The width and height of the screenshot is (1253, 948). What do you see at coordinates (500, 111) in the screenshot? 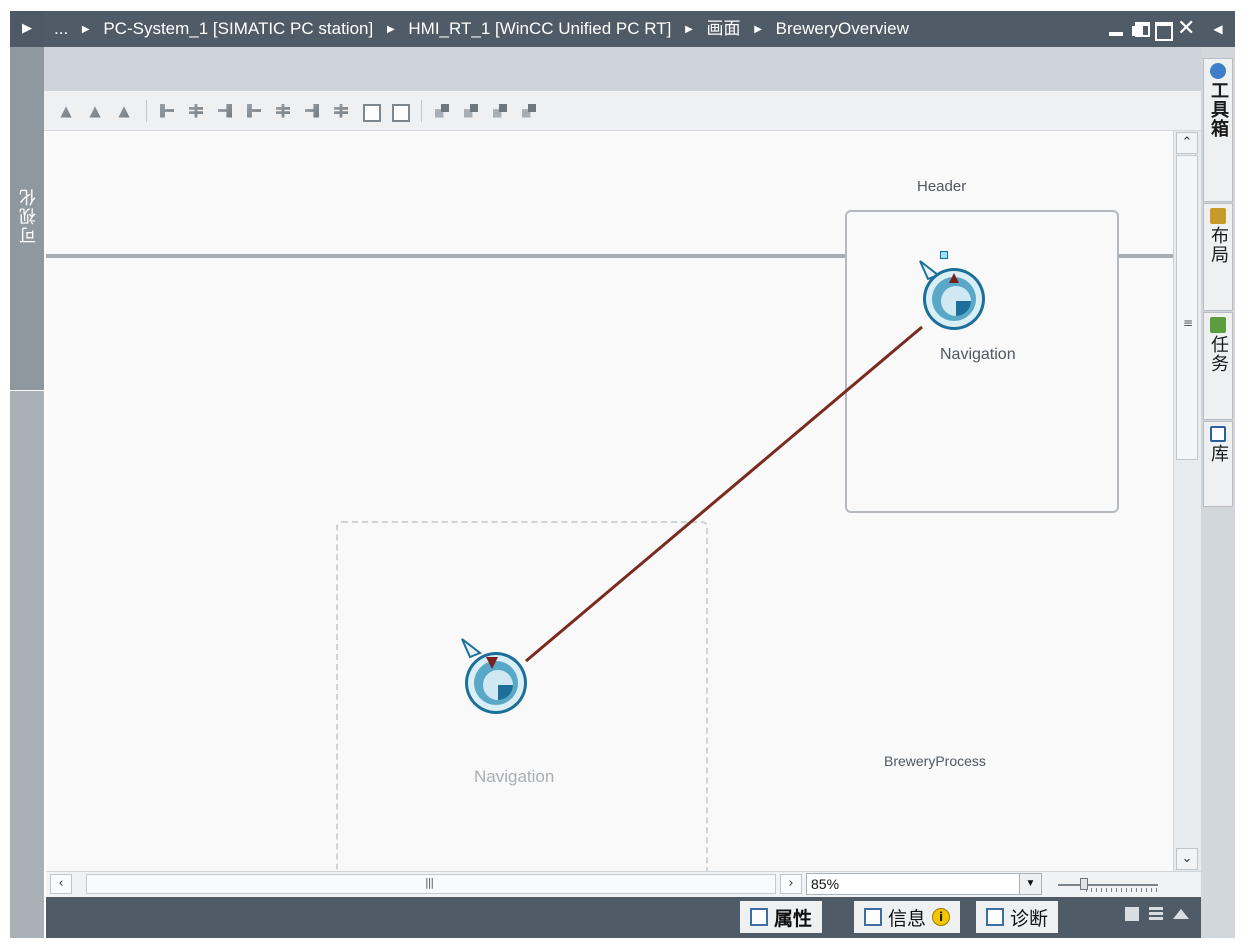
I see `bring-forward-icon` at bounding box center [500, 111].